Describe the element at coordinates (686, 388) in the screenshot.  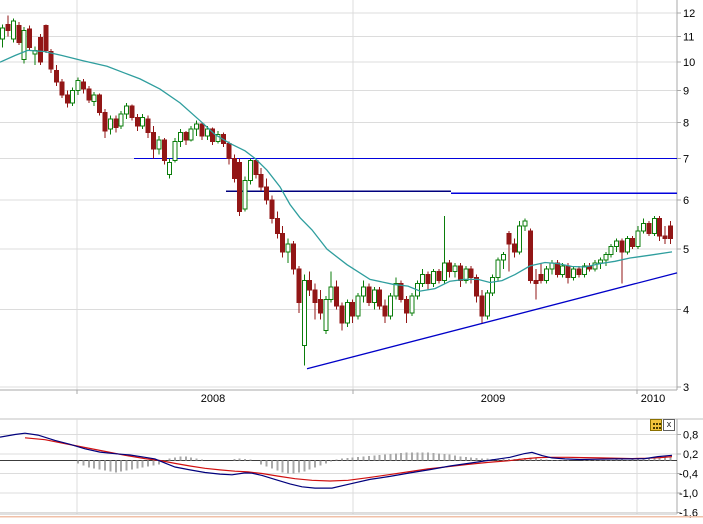
I see `price-axis-label: 3` at that location.